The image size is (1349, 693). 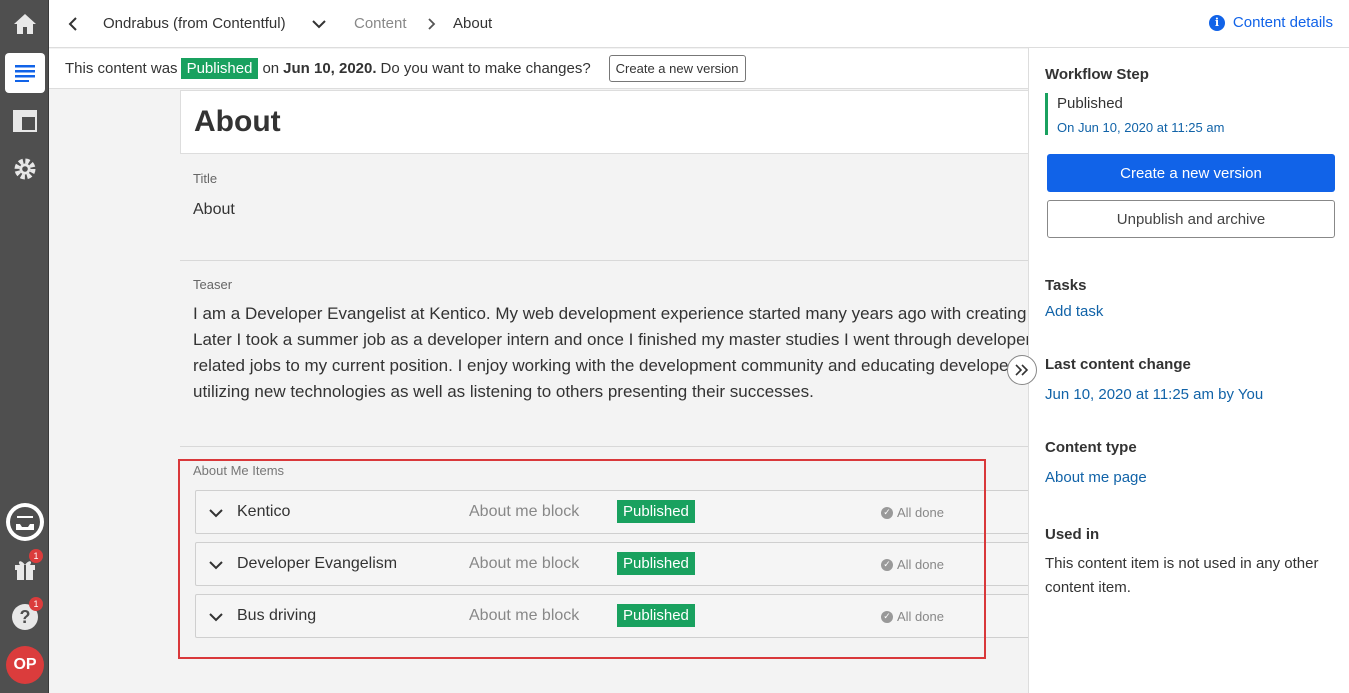 What do you see at coordinates (36, 556) in the screenshot?
I see `gift-badge: 1` at bounding box center [36, 556].